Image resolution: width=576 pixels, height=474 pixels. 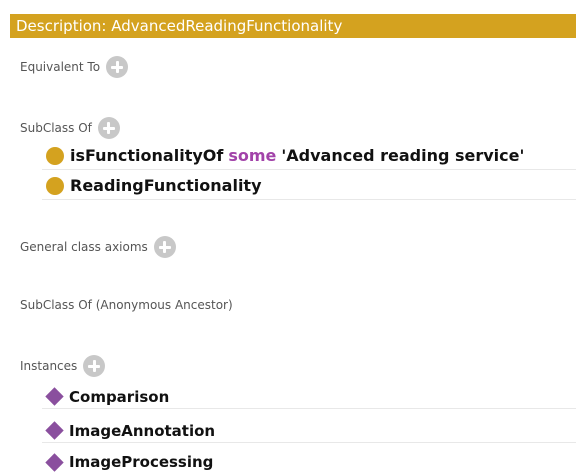 I want to click on add-general-axiom-icon, so click(x=164, y=247).